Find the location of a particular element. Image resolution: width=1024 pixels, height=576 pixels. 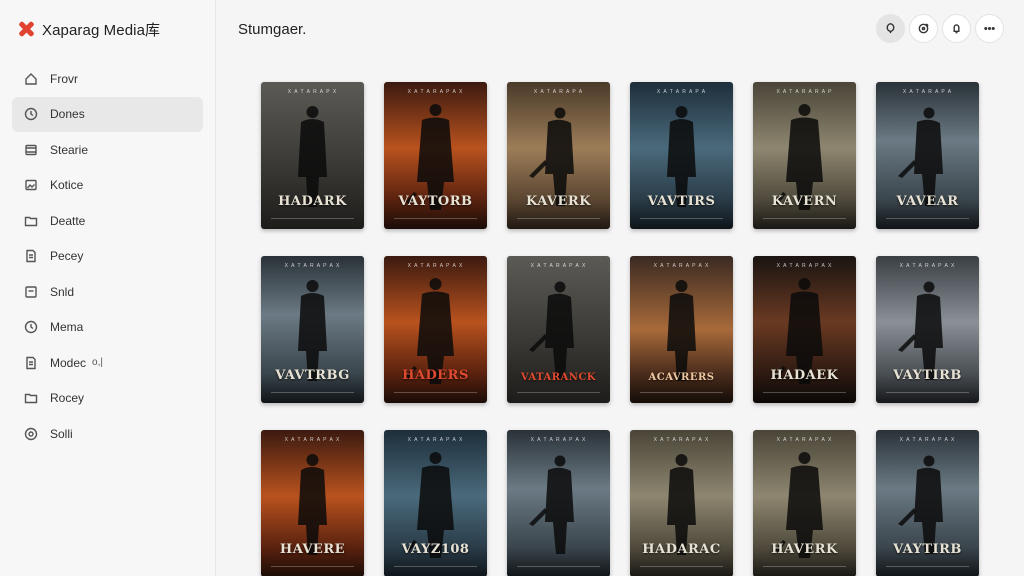

poster-card: X A T A R A P A X HAVERK is located at coordinates (804, 503).